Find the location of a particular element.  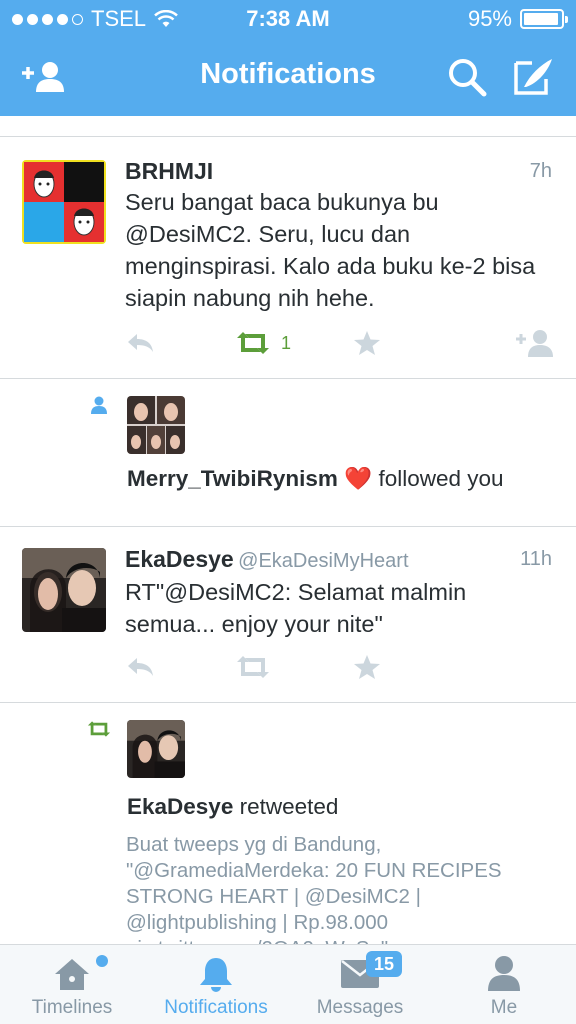

tab-label: Me is located at coordinates (504, 1007).